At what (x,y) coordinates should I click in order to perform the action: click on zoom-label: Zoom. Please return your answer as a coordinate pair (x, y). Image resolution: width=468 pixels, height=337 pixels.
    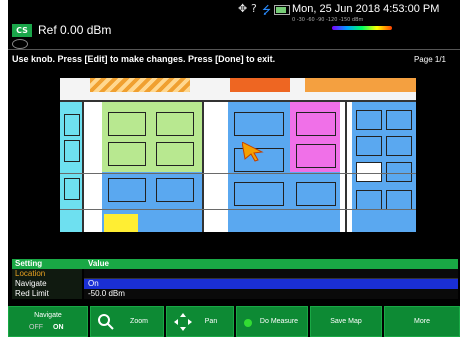
    Looking at the image, I should click on (139, 321).